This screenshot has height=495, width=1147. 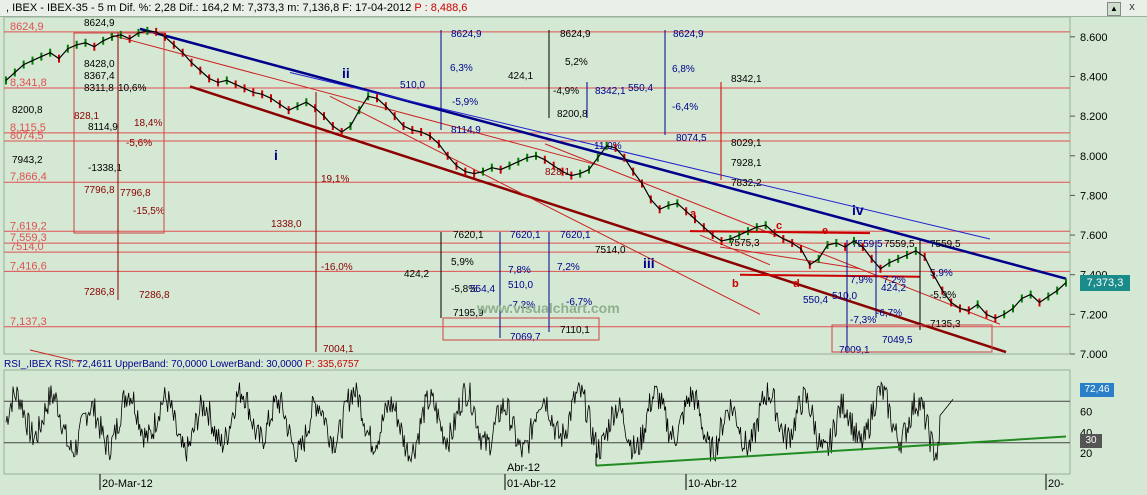 What do you see at coordinates (685, 107) in the screenshot?
I see `annotation-text: -6,4%` at bounding box center [685, 107].